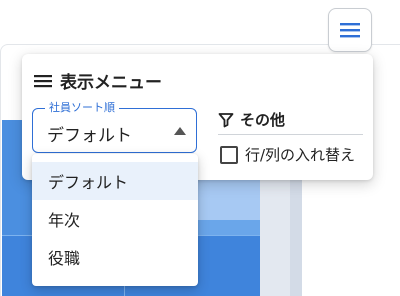  I want to click on filter-icon, so click(226, 119).